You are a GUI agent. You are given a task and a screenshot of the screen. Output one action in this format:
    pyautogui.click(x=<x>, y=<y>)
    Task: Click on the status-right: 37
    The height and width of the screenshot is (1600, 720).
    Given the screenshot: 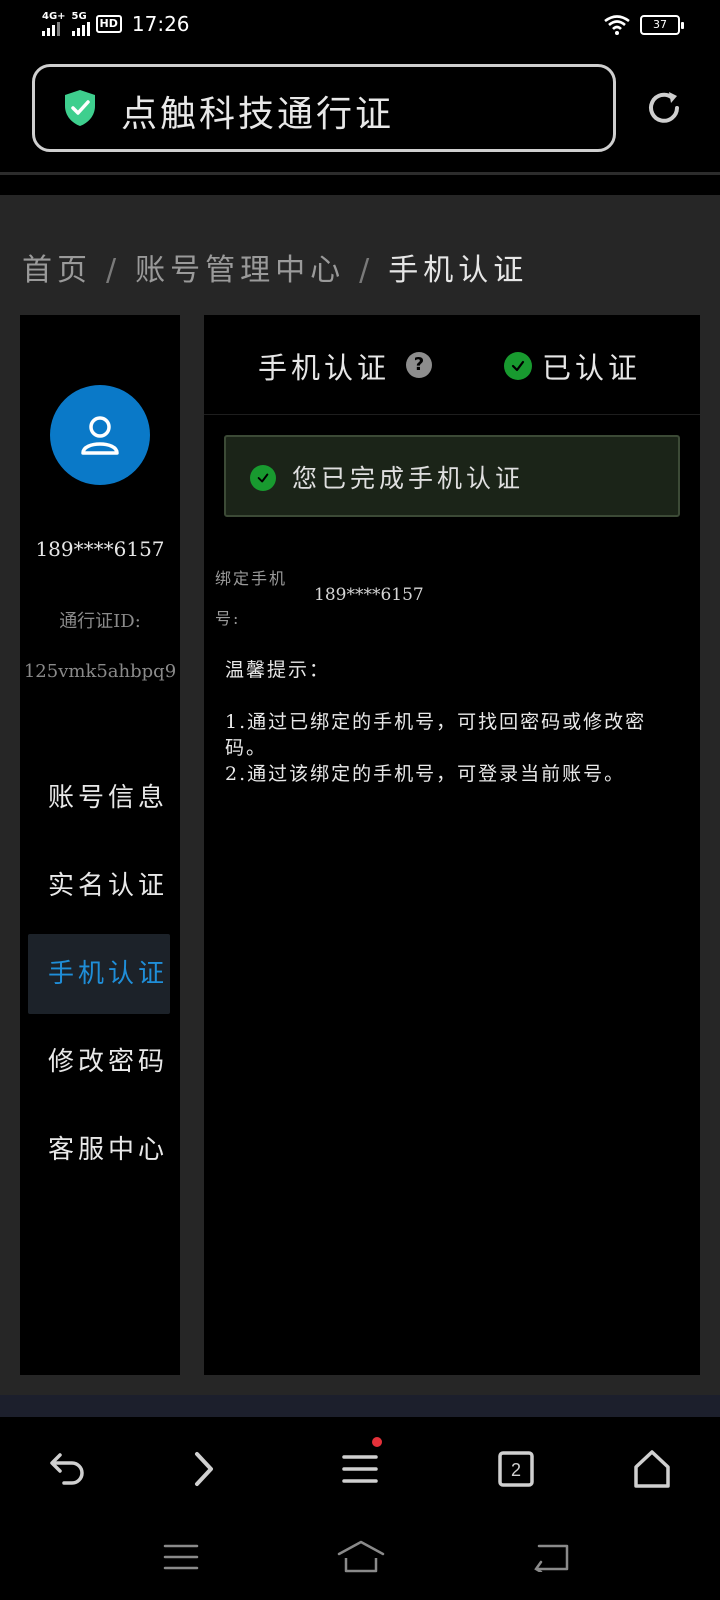 What is the action you would take?
    pyautogui.click(x=644, y=25)
    